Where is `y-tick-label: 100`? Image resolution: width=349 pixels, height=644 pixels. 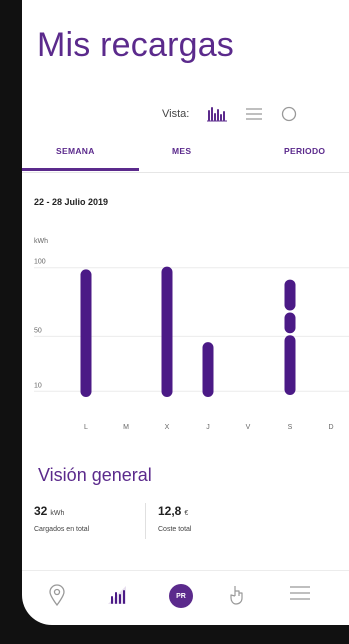
y-tick-label: 100 is located at coordinates (40, 262).